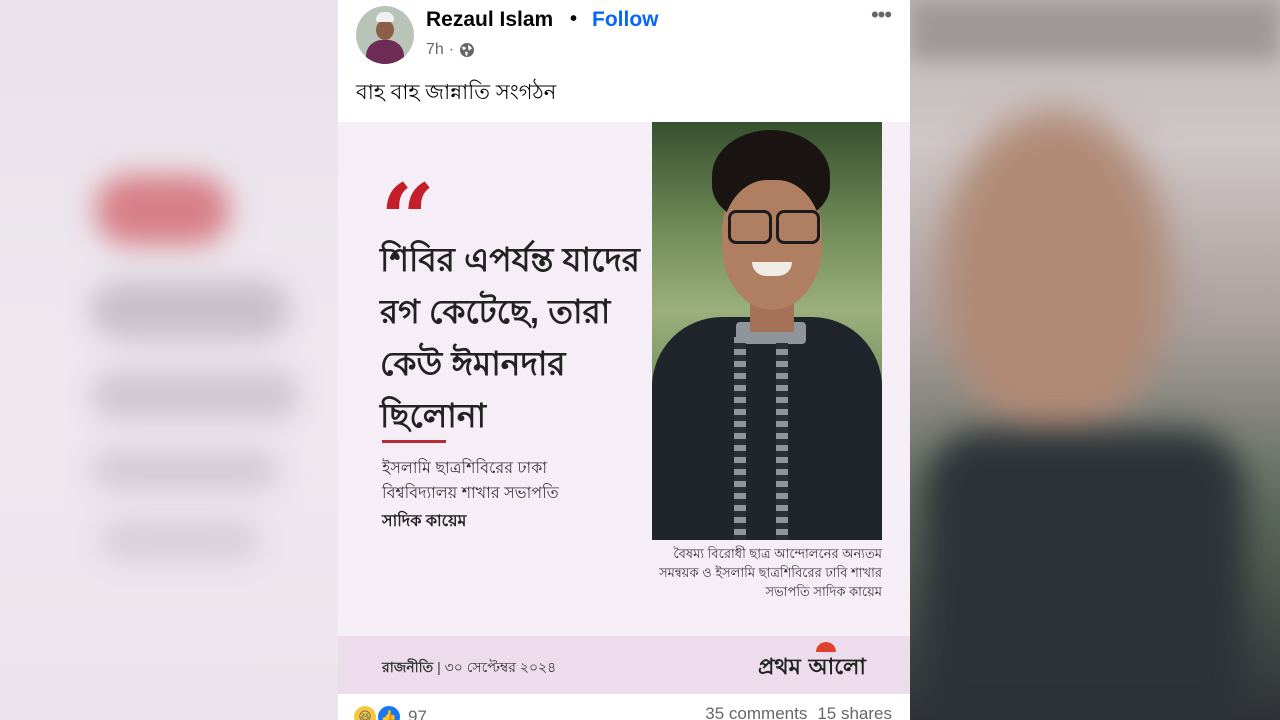 The image size is (1280, 720). I want to click on blurred-background-top, so click(1095, 30).